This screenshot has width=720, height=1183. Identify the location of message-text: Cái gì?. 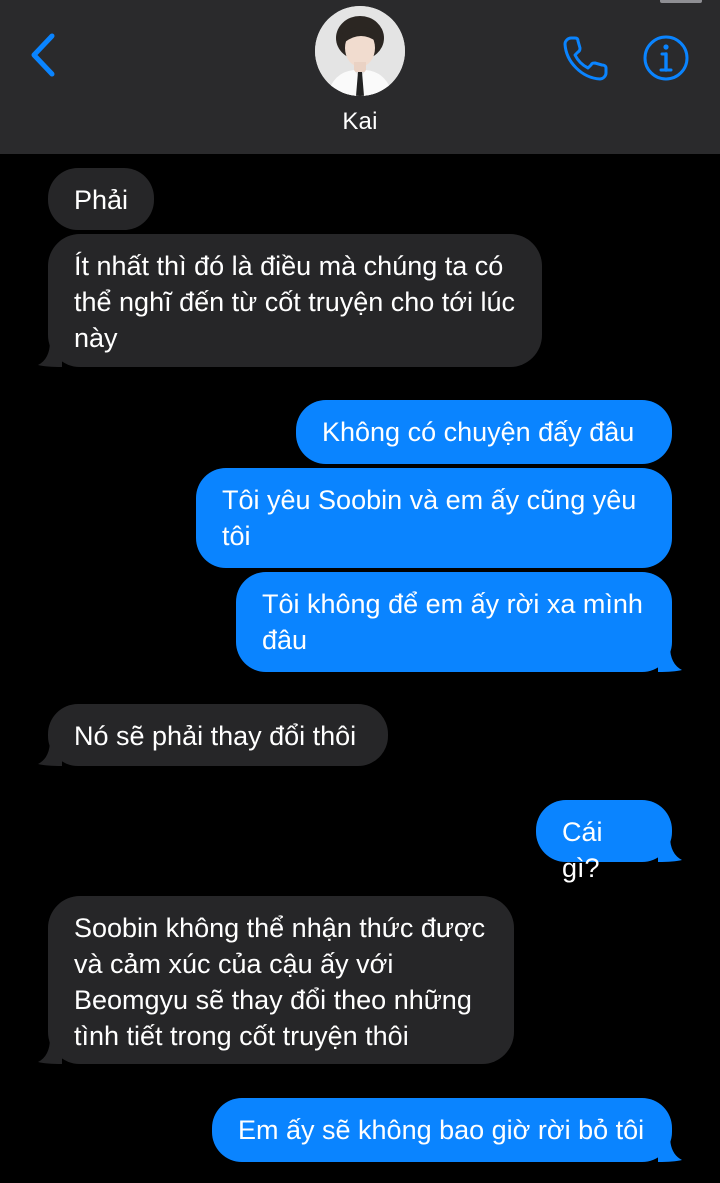
(582, 850).